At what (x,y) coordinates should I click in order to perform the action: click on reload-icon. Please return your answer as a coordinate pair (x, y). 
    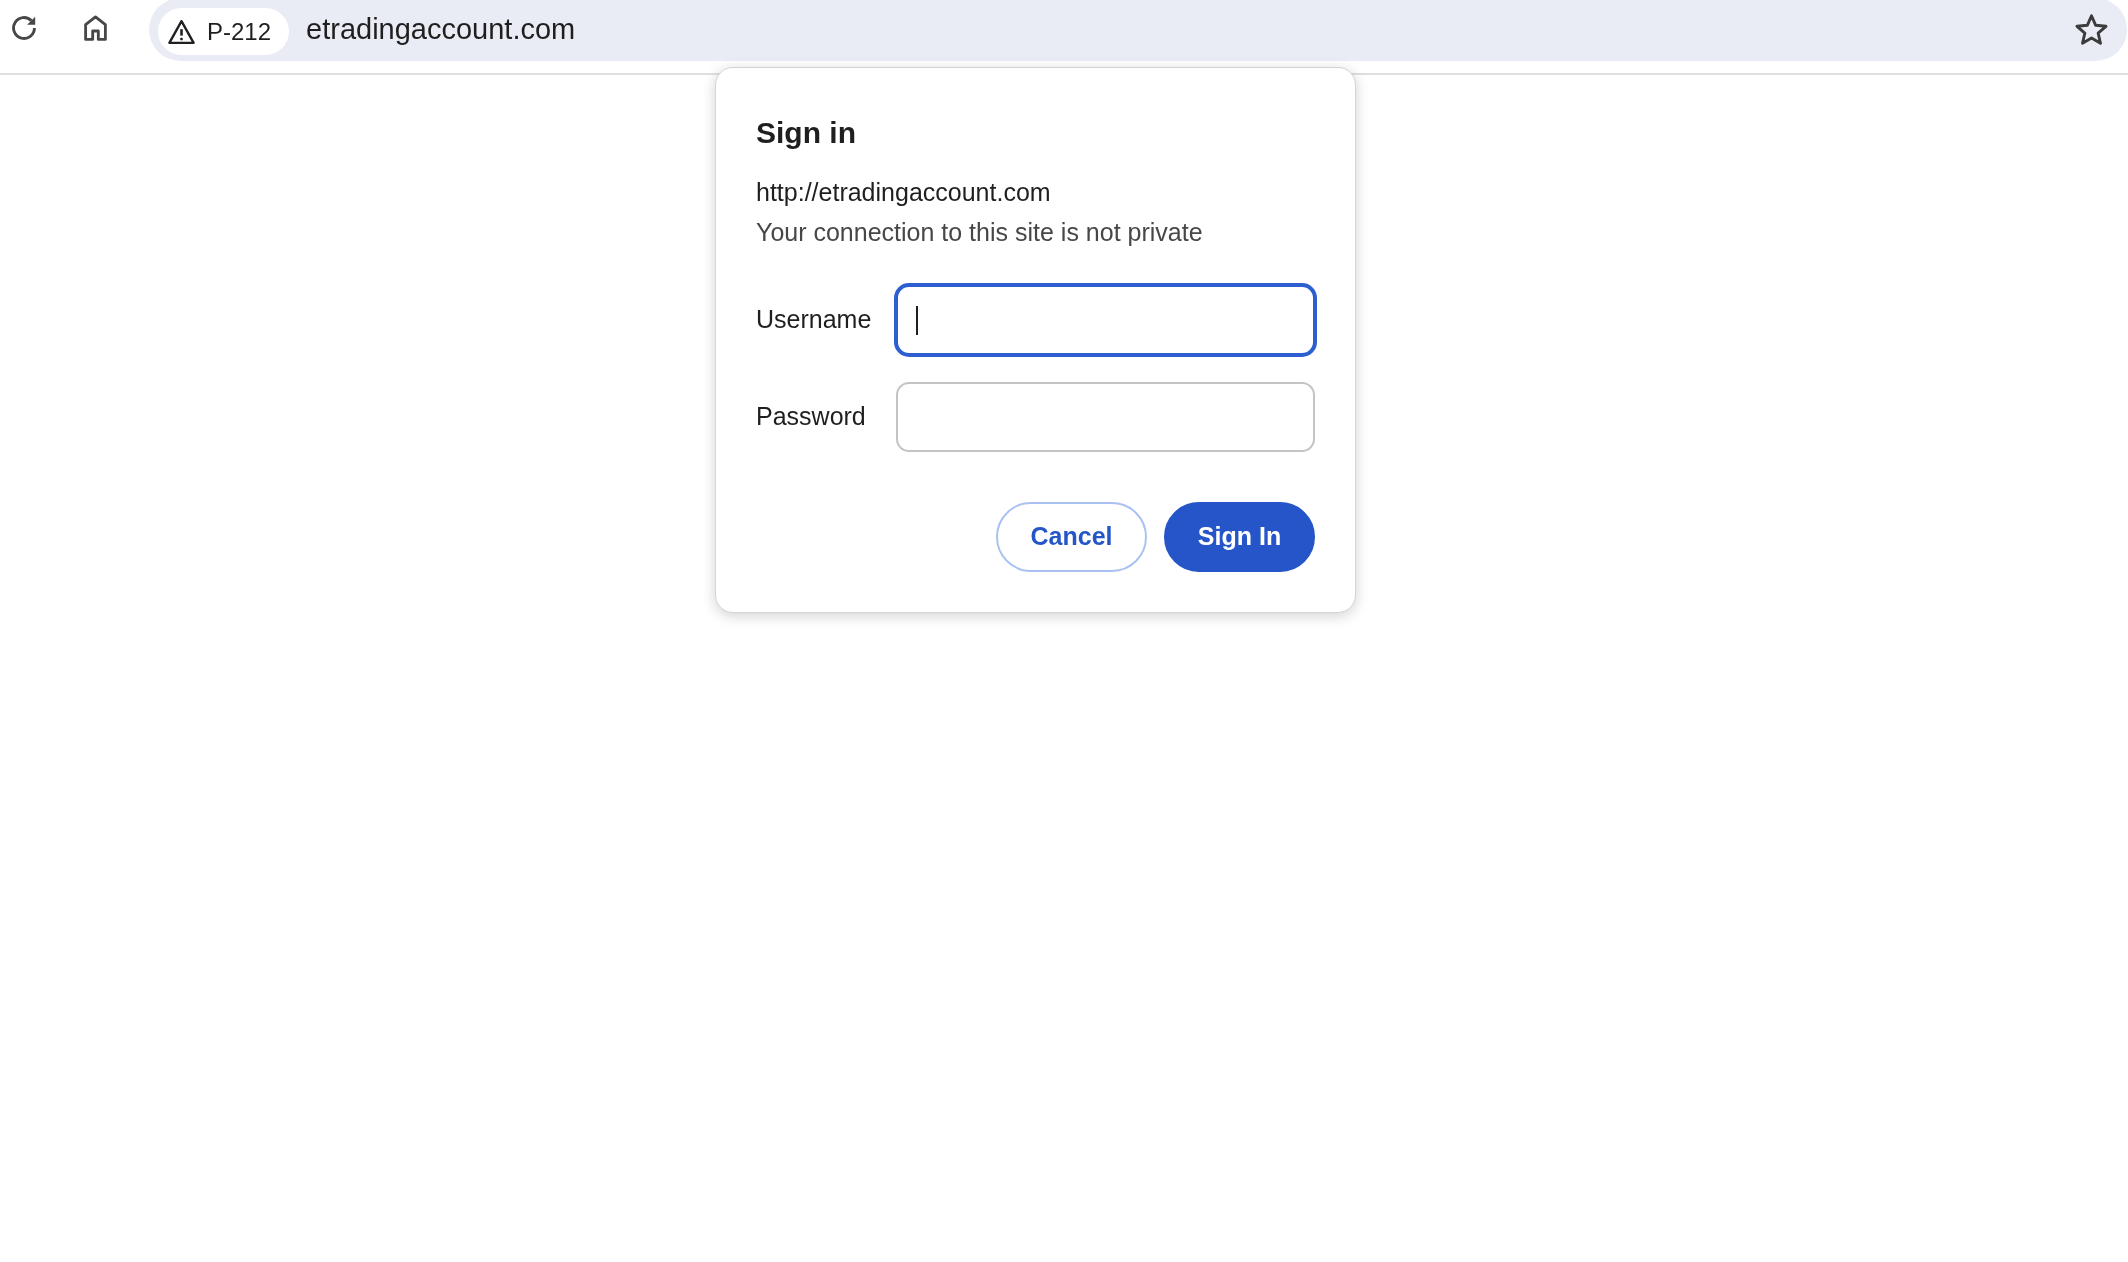
    Looking at the image, I should click on (24, 28).